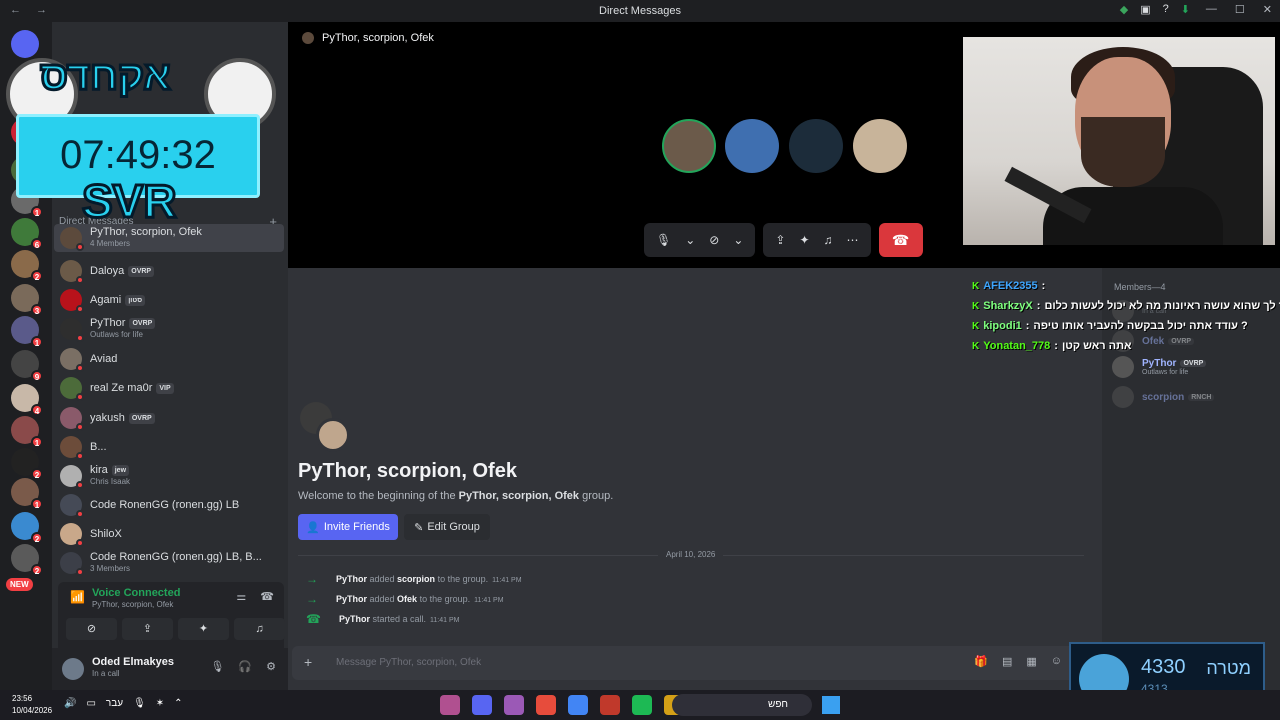 The image size is (1280, 720). What do you see at coordinates (91, 629) in the screenshot?
I see `camera-button: ⊘` at bounding box center [91, 629].